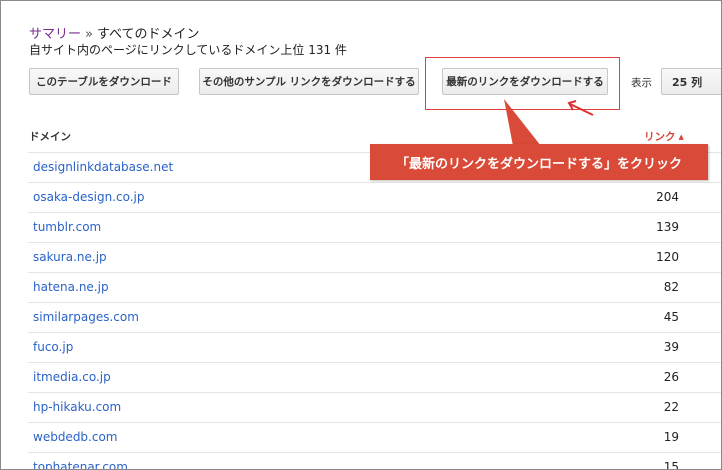 Image resolution: width=722 pixels, height=470 pixels. Describe the element at coordinates (522, 122) in the screenshot. I see `callout-tail-shape` at that location.